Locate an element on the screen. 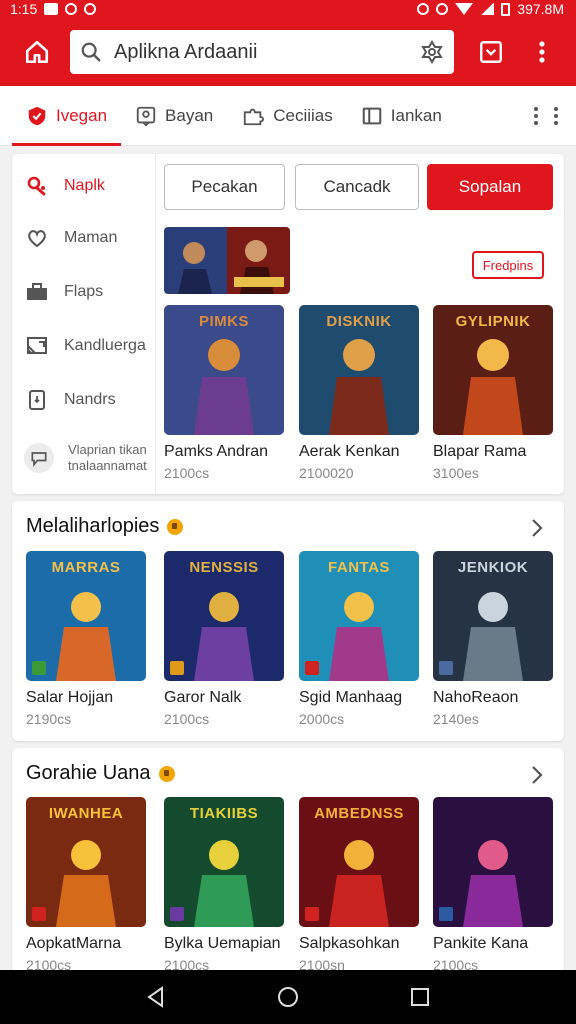 Image resolution: width=576 pixels, height=1024 pixels. app-tile: AMBEDNSS Salpkasohkan 2100sn is located at coordinates (364, 890).